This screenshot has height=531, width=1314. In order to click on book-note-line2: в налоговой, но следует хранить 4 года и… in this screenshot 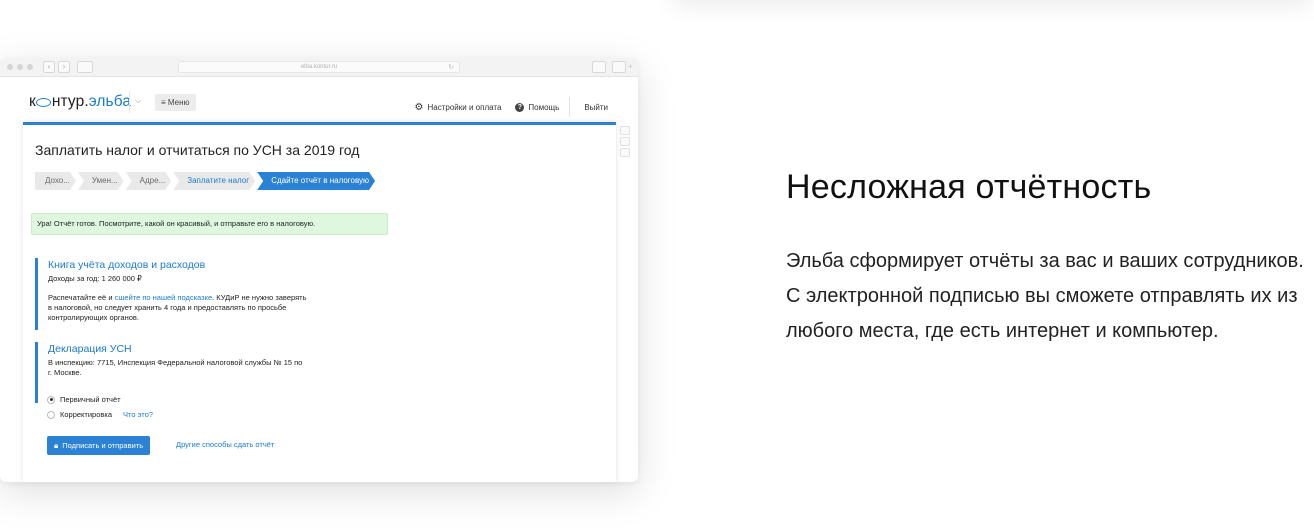, I will do `click(167, 307)`.